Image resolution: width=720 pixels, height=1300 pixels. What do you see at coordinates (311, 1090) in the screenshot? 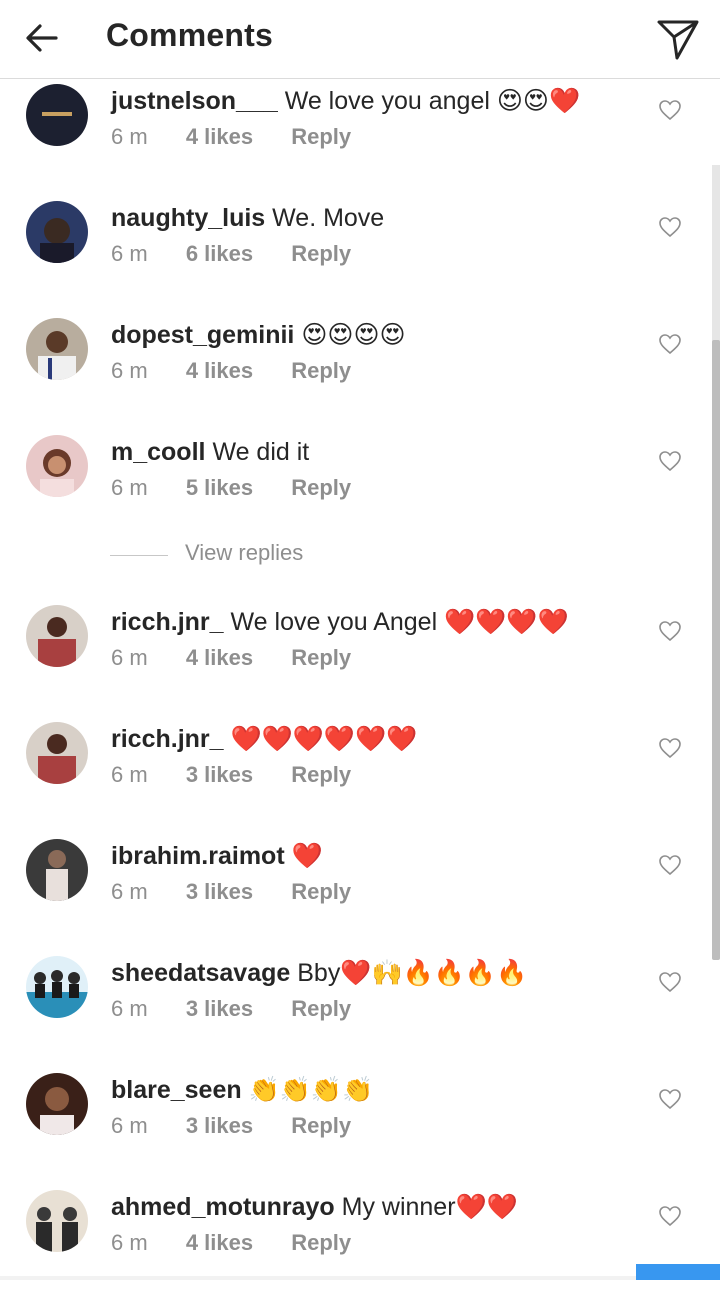
I see `comment-text: 👏👏👏👏` at bounding box center [311, 1090].